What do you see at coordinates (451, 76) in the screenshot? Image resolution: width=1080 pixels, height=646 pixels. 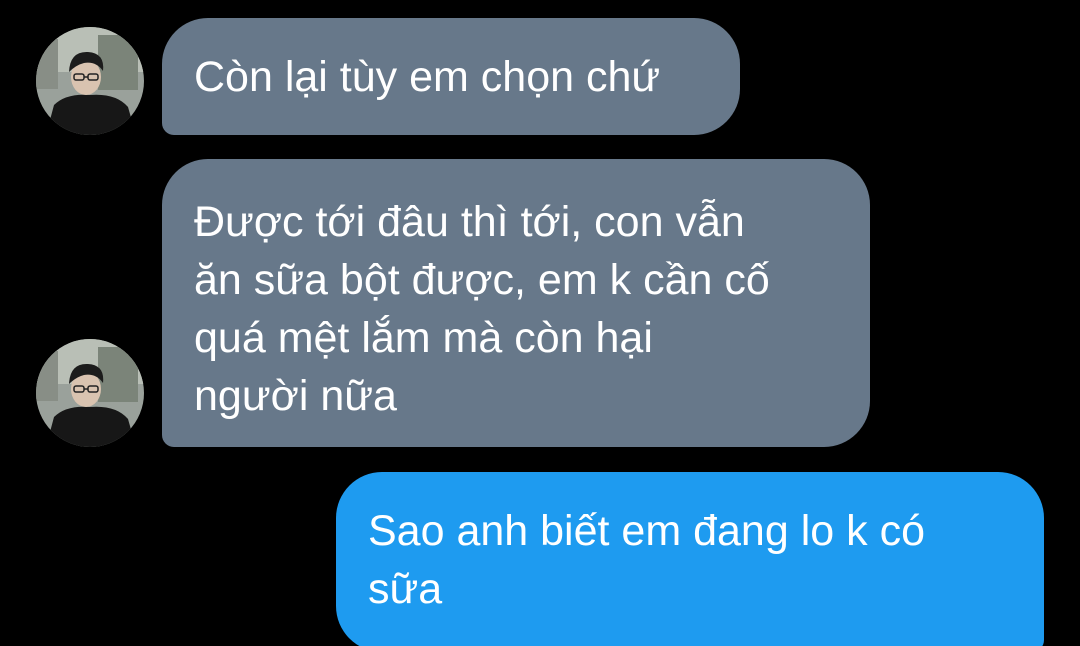 I see `message-bubble-incoming: Còn lại tùy em chọn chứ` at bounding box center [451, 76].